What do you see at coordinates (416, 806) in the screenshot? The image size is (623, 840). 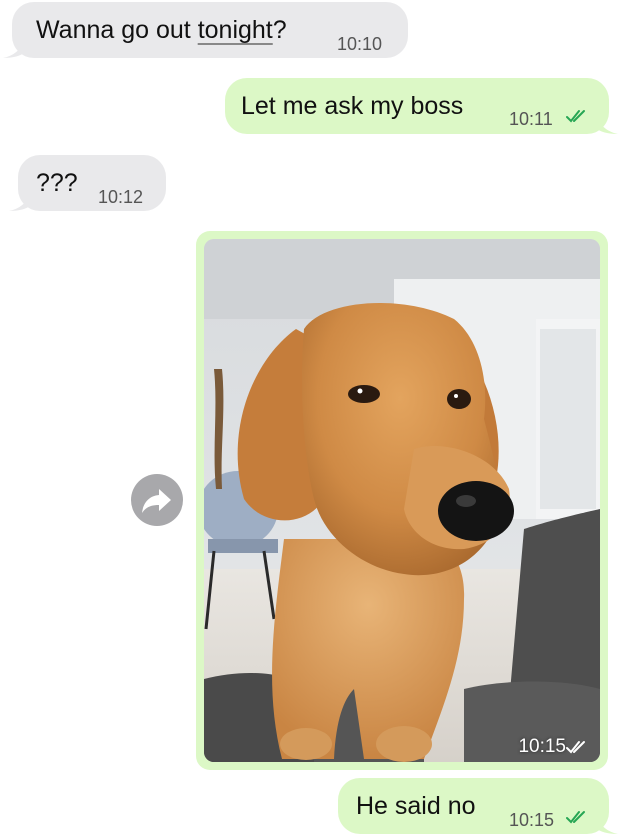 I see `message-text: He said no` at bounding box center [416, 806].